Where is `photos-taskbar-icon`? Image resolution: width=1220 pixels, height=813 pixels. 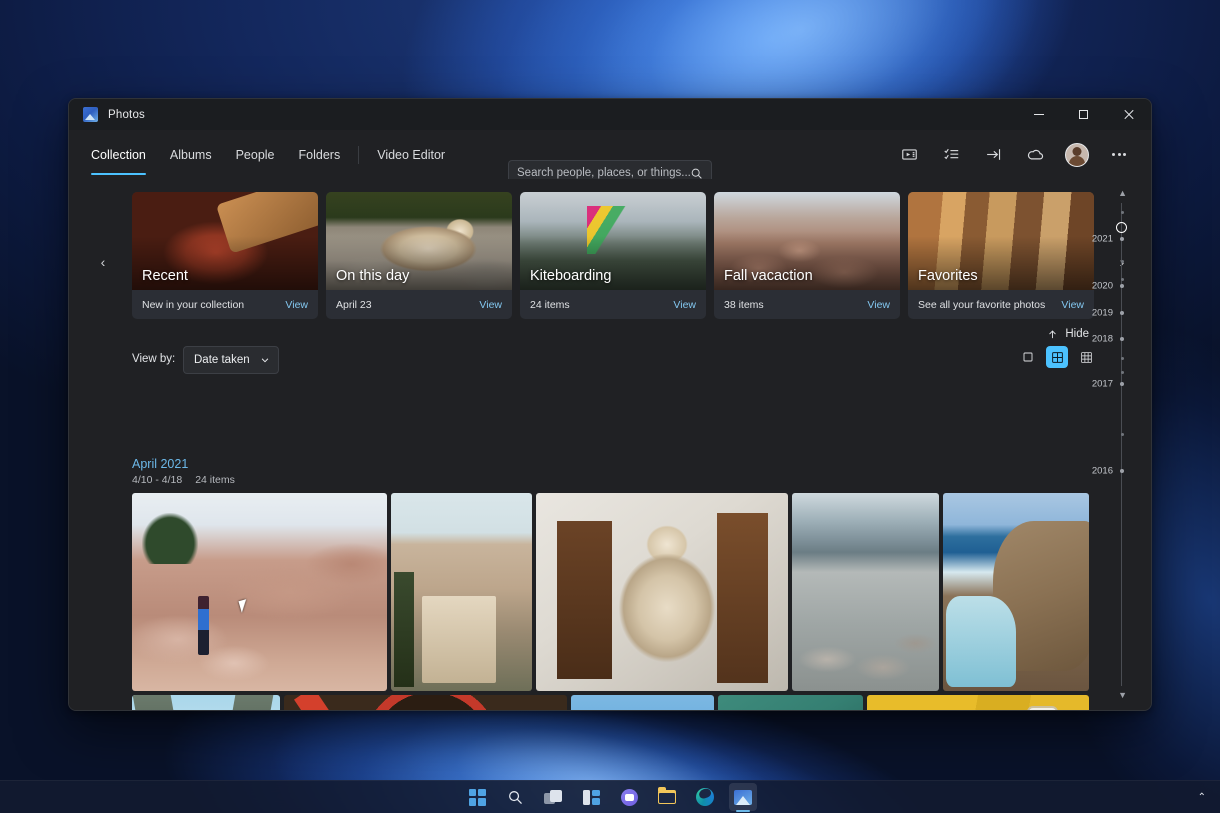
photos-taskbar-icon is located at coordinates (743, 797).